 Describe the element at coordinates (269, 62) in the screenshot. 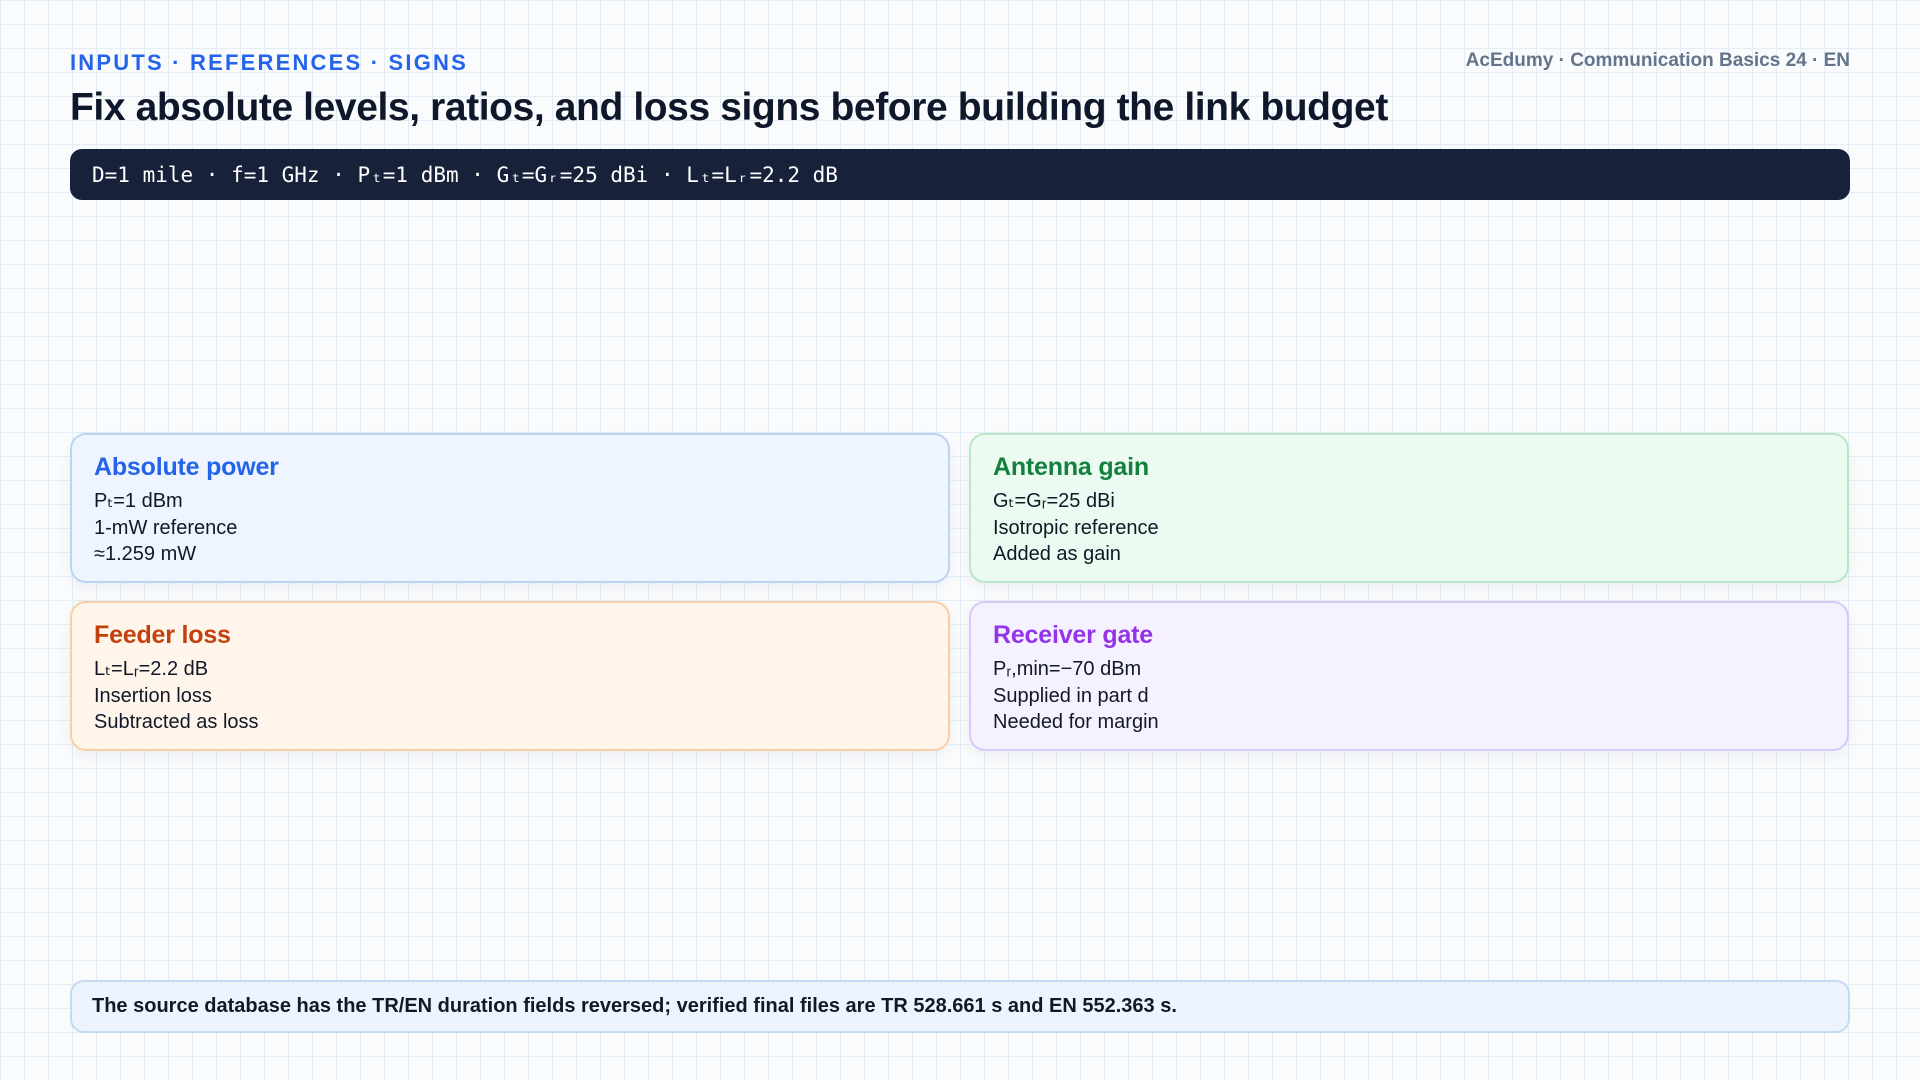

I see `section-kicker: INPUTS · REFERENCES · SIGNS` at that location.